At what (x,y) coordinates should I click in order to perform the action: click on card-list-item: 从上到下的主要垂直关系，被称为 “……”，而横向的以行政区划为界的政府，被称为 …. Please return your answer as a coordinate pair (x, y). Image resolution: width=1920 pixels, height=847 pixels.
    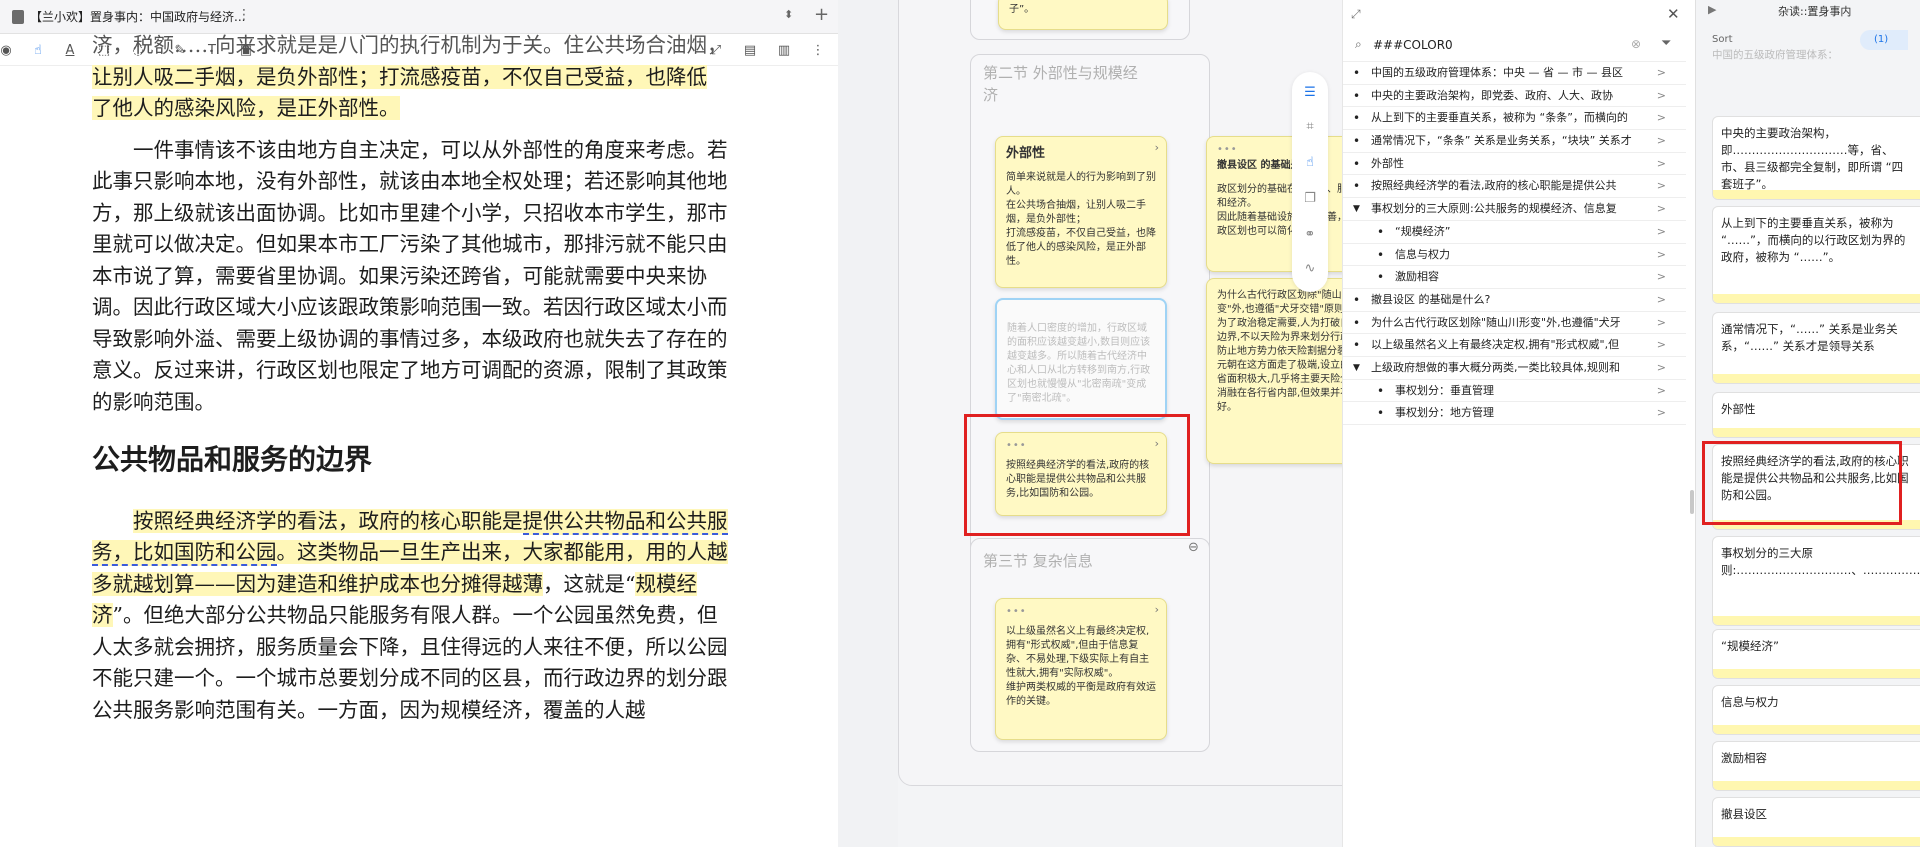
    Looking at the image, I should click on (1816, 255).